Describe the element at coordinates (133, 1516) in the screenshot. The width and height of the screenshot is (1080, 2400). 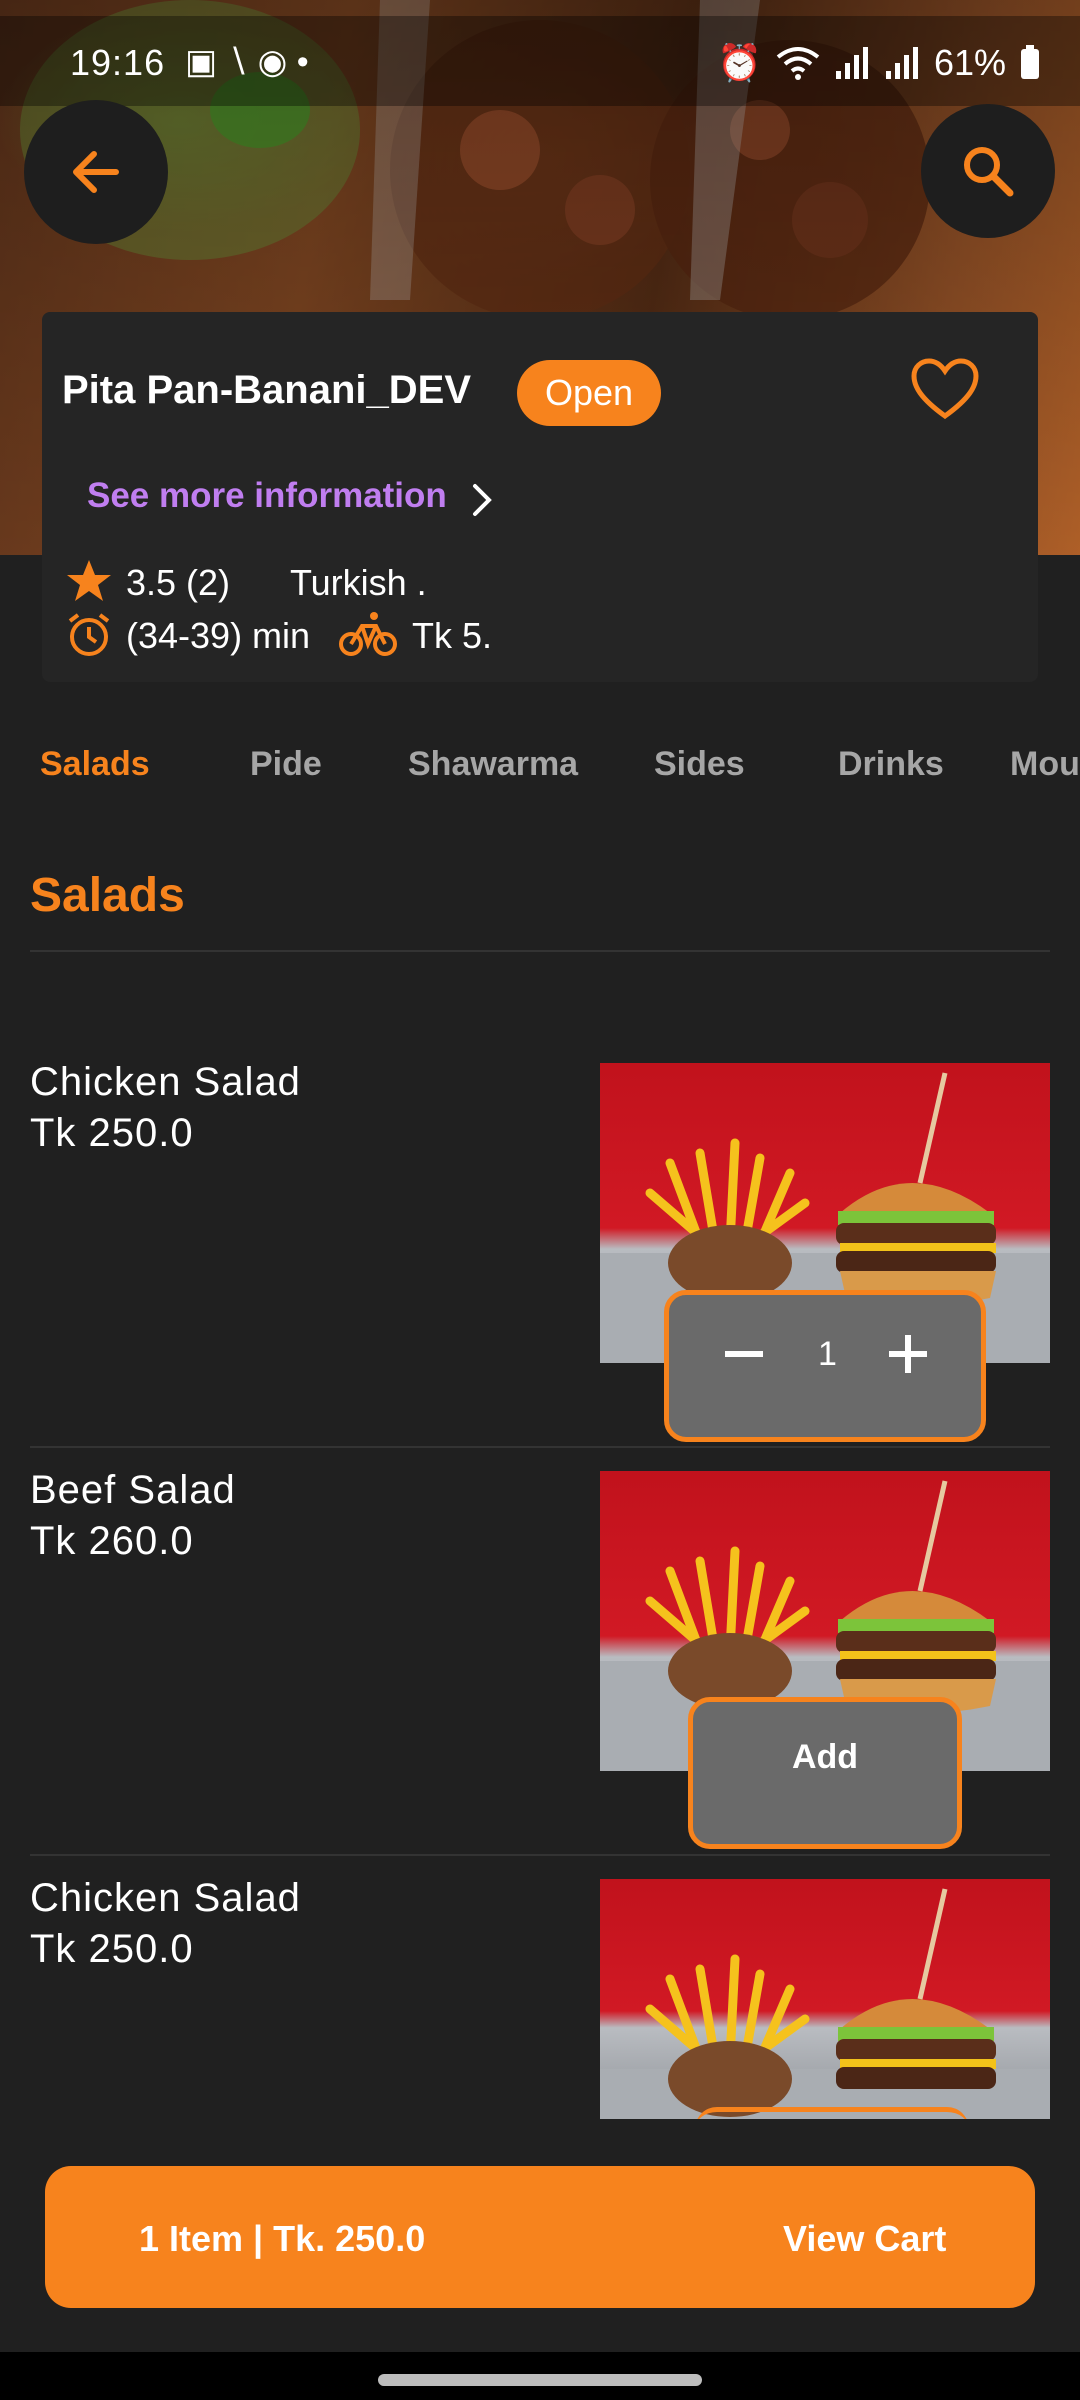
I see `menu-item: Beef Salad Tk 260.0` at that location.